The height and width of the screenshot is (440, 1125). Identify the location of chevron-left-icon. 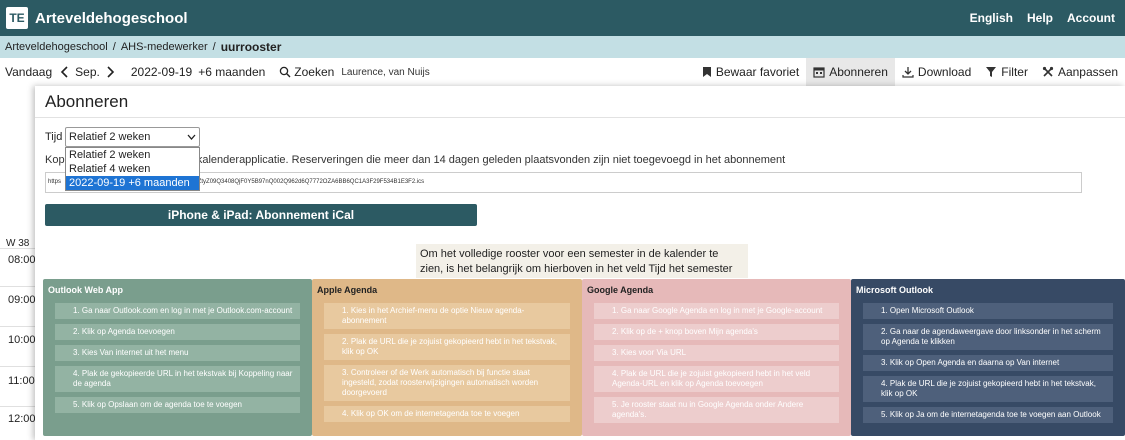
(64, 72).